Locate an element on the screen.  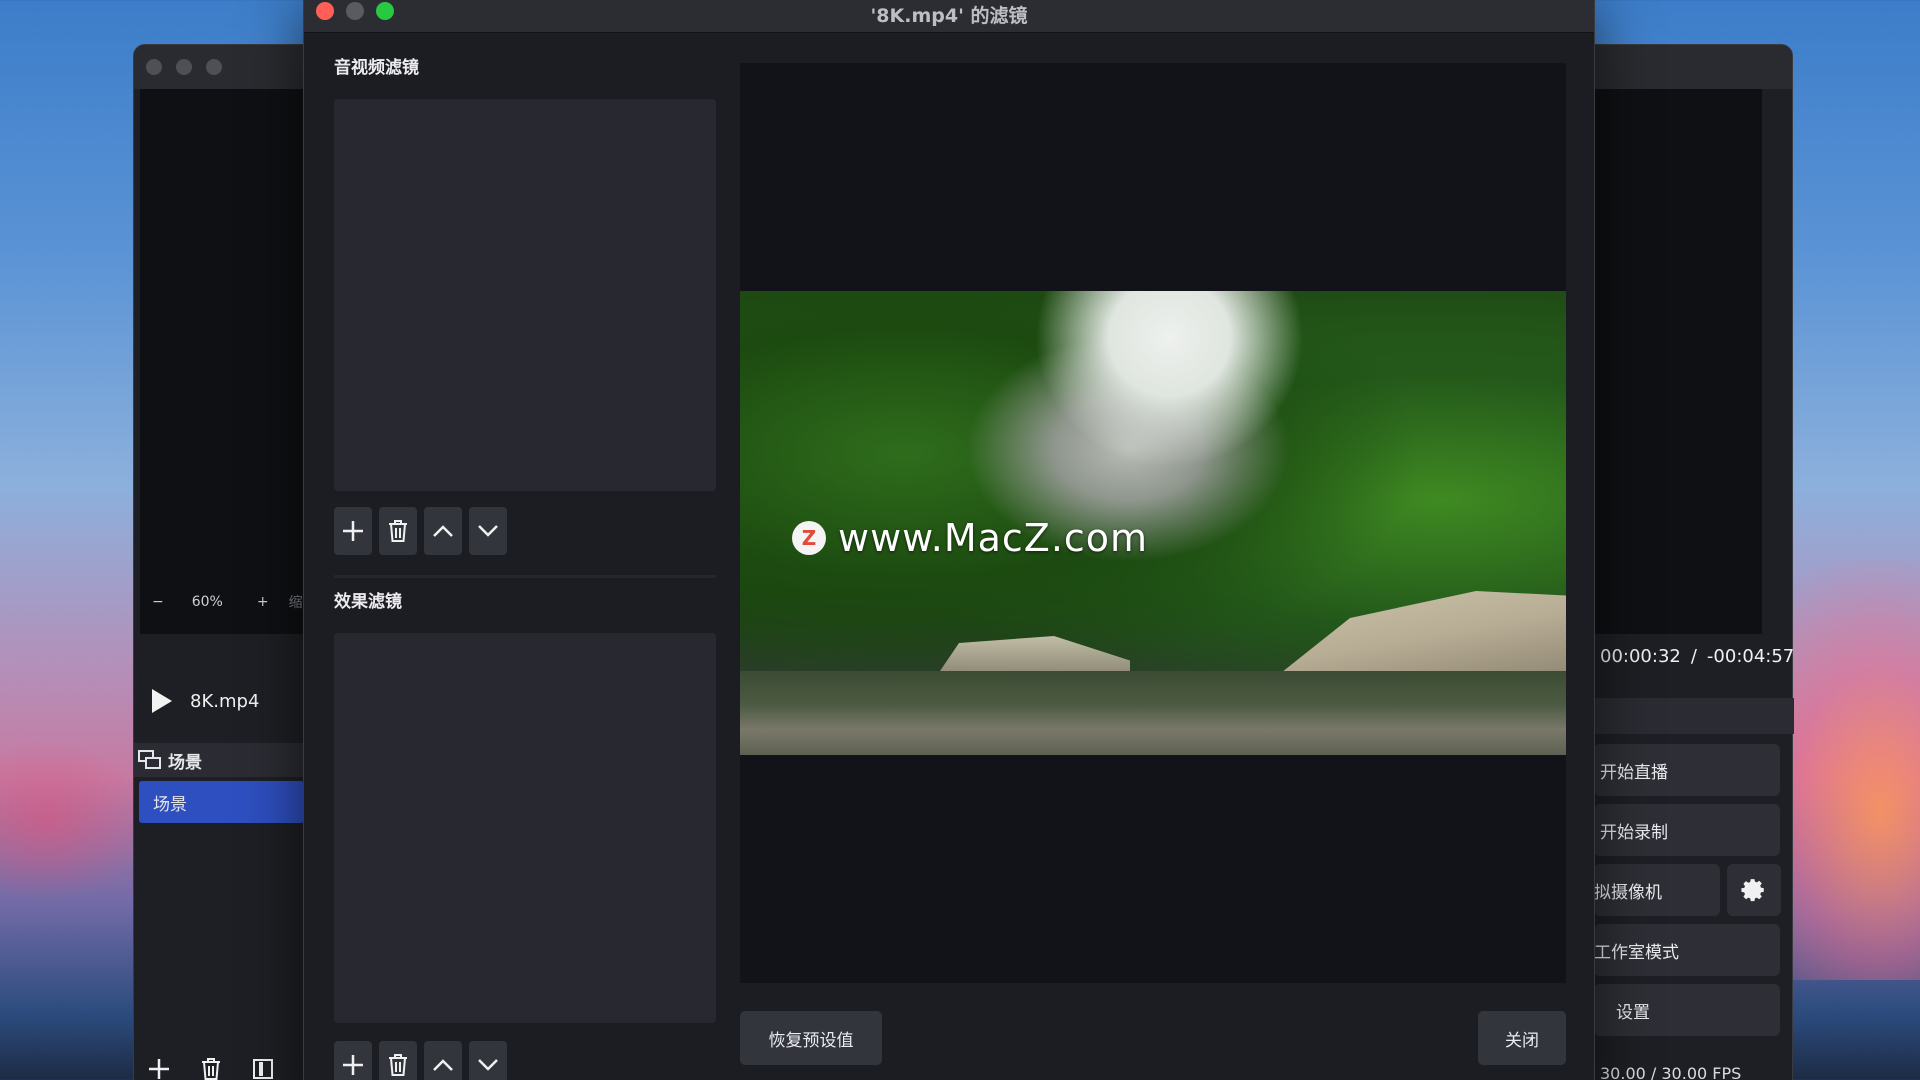
start-stream-label: 开始直播 is located at coordinates (1634, 772).